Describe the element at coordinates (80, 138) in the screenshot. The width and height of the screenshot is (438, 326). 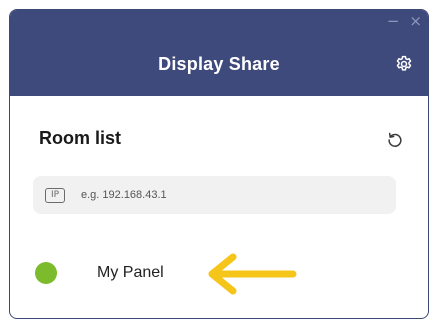
I see `room-list-title: Room list` at that location.